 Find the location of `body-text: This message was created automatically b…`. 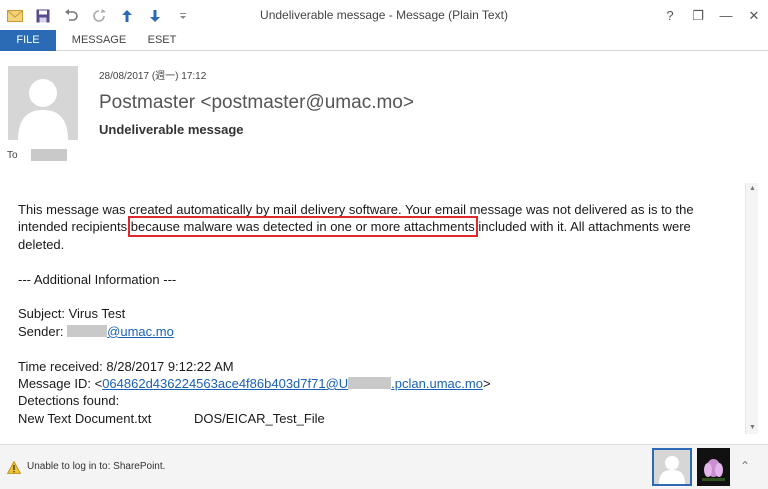

body-text: This message was created automatically b… is located at coordinates (356, 209).